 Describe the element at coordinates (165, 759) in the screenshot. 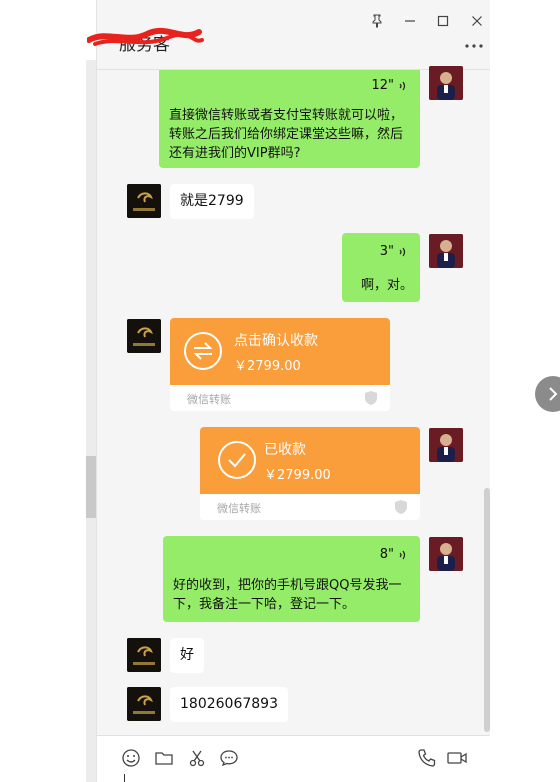

I see `folder-icon` at that location.